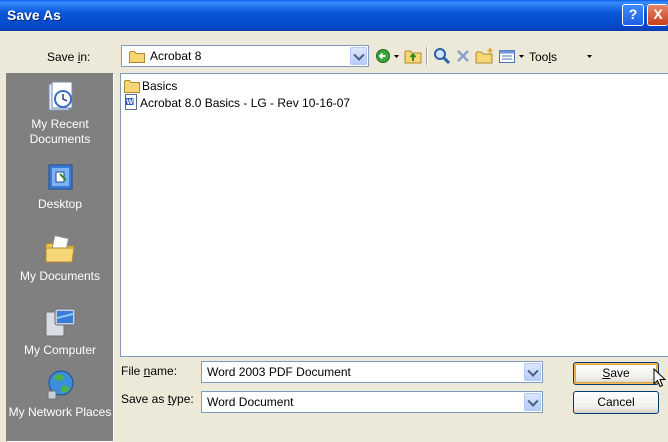  What do you see at coordinates (413, 56) in the screenshot?
I see `up-folder-icon` at bounding box center [413, 56].